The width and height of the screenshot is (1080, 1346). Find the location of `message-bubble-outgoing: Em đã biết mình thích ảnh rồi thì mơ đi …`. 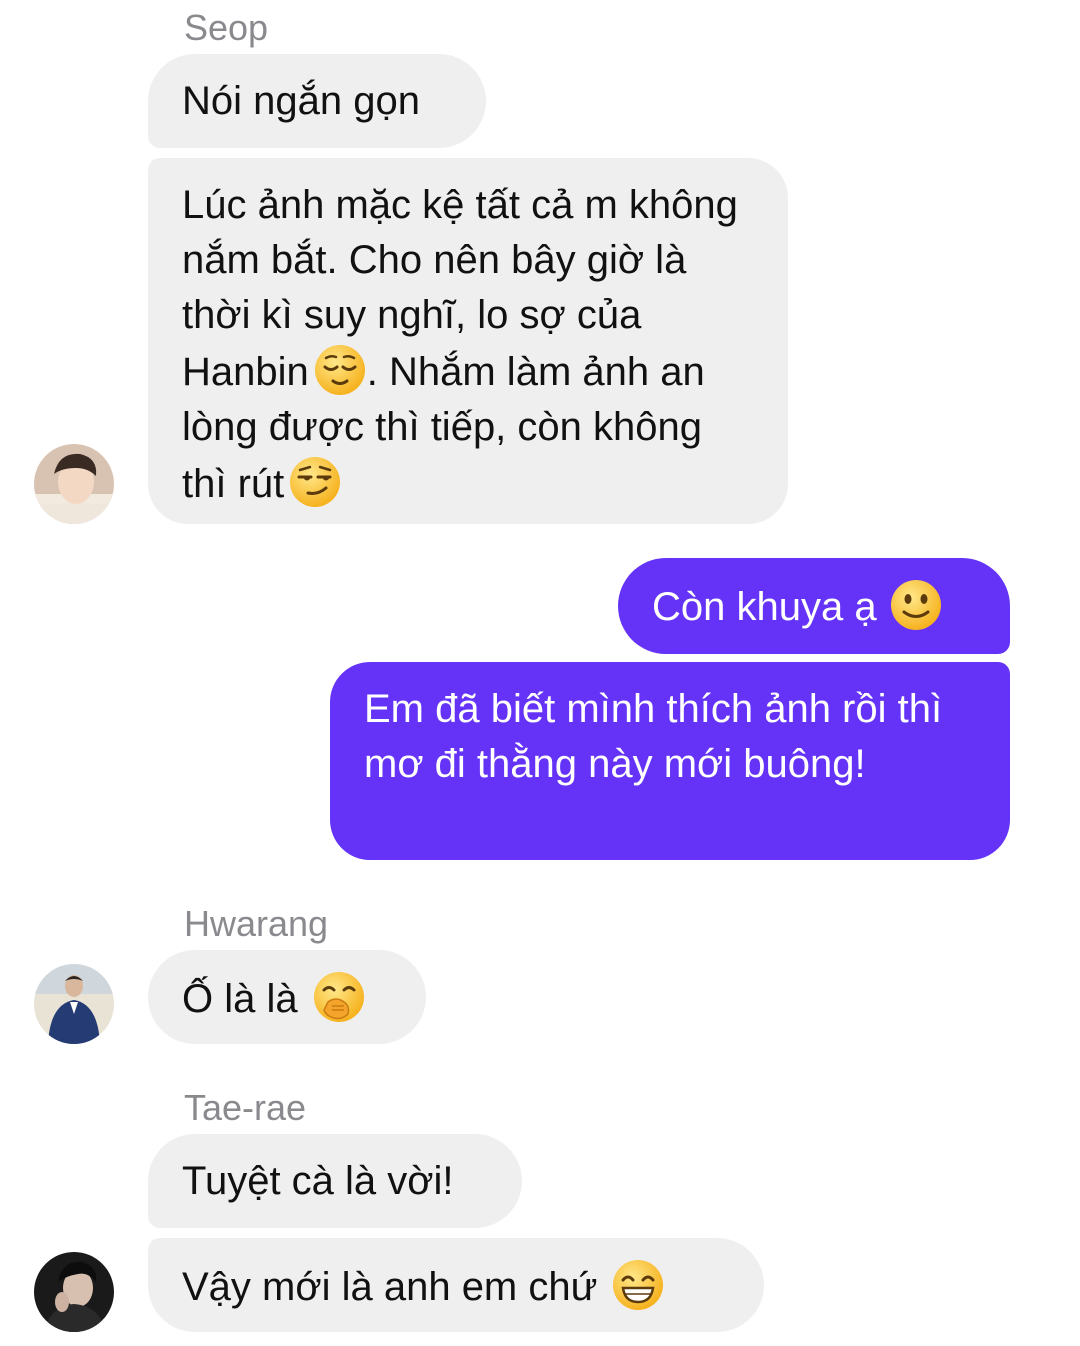

message-bubble-outgoing: Em đã biết mình thích ảnh rồi thì mơ đi … is located at coordinates (670, 761).